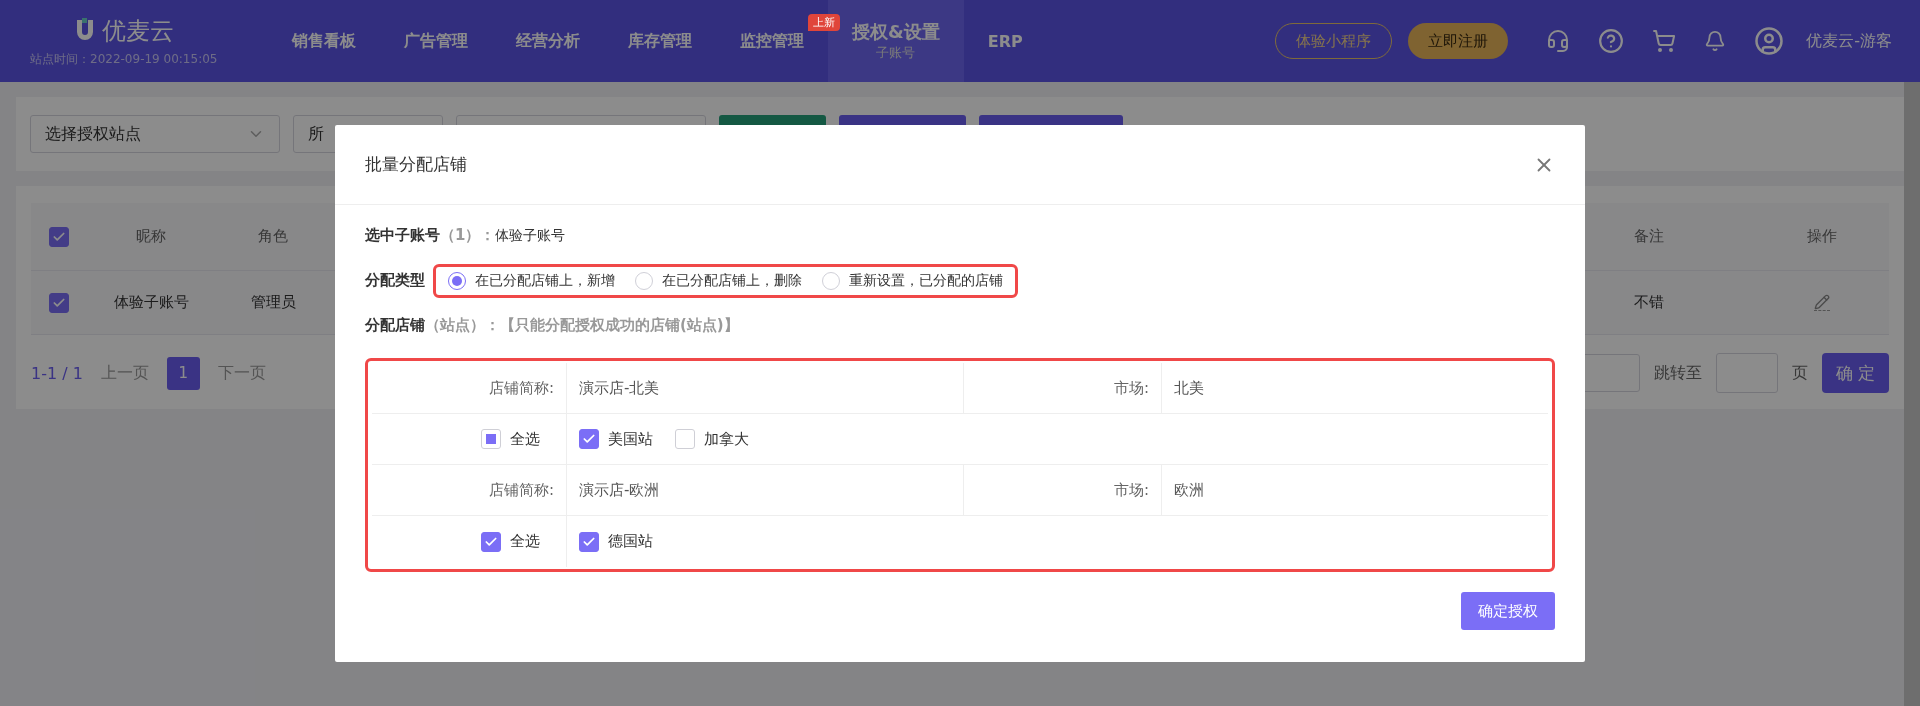 The height and width of the screenshot is (706, 1920). Describe the element at coordinates (1355, 490) in the screenshot. I see `table-cell: 欧洲` at that location.